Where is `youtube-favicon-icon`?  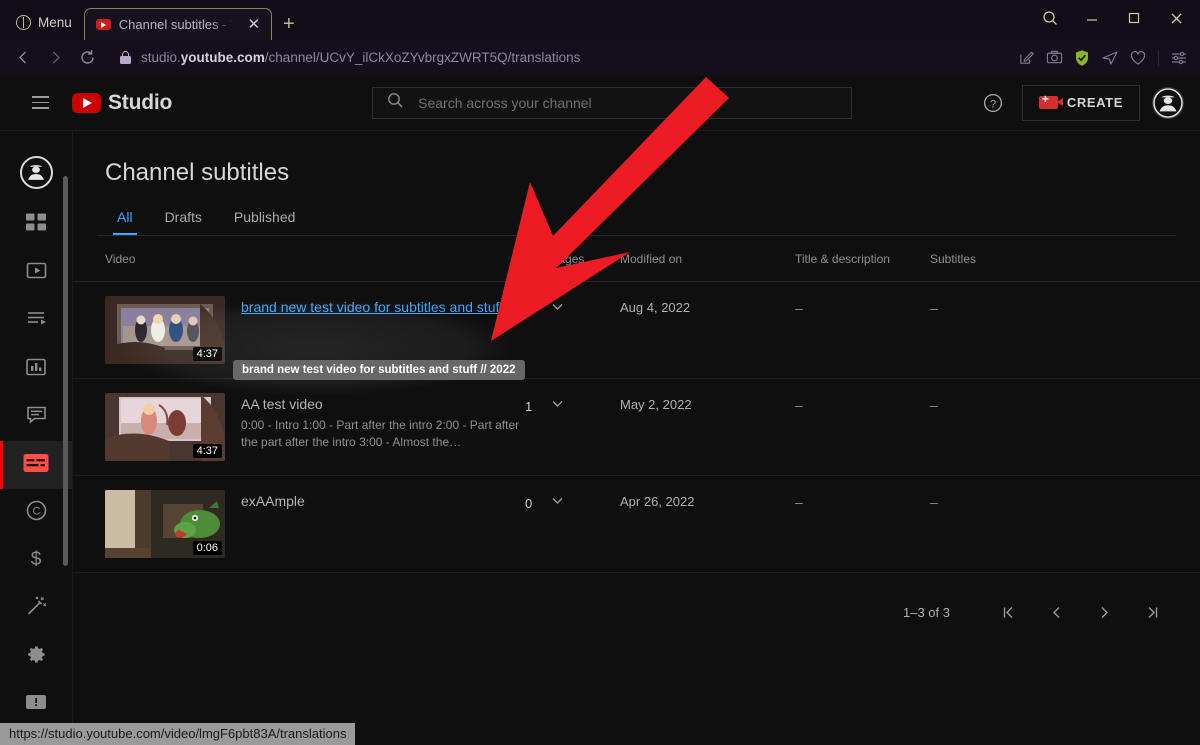
youtube-favicon-icon is located at coordinates (103, 24).